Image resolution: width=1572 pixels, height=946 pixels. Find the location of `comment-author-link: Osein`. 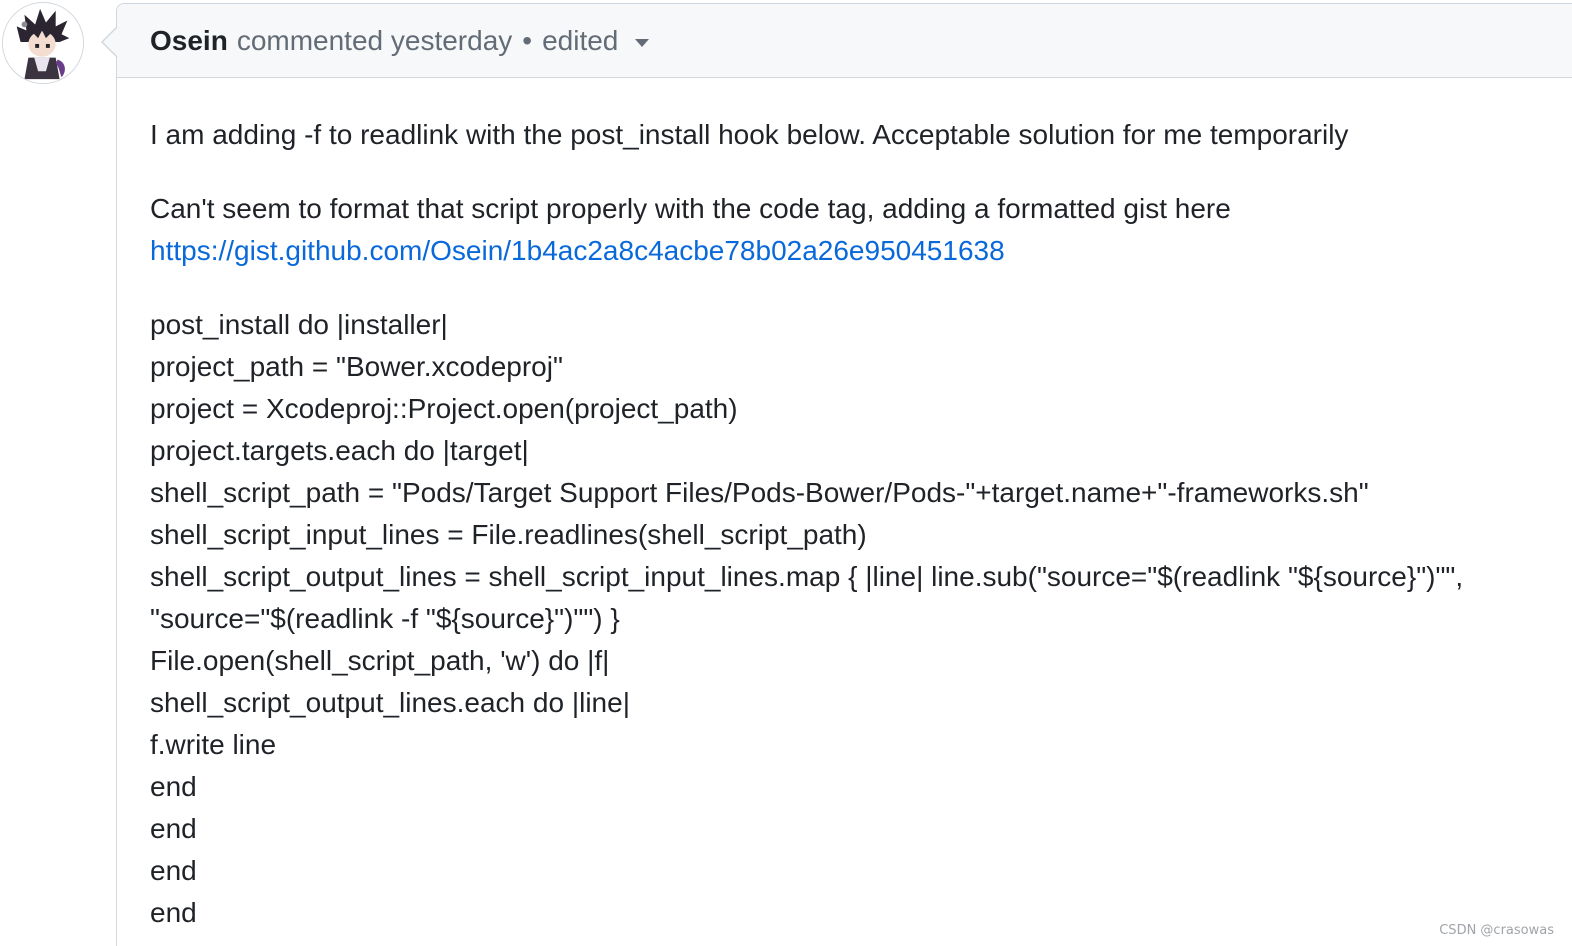

comment-author-link: Osein is located at coordinates (189, 41).